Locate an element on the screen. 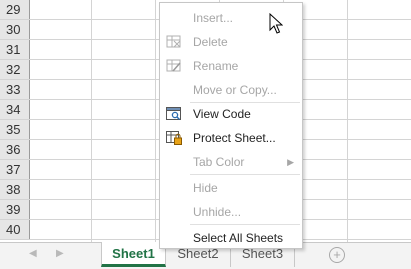 This screenshot has height=269, width=411. menu-item-hide: Hide is located at coordinates (231, 188).